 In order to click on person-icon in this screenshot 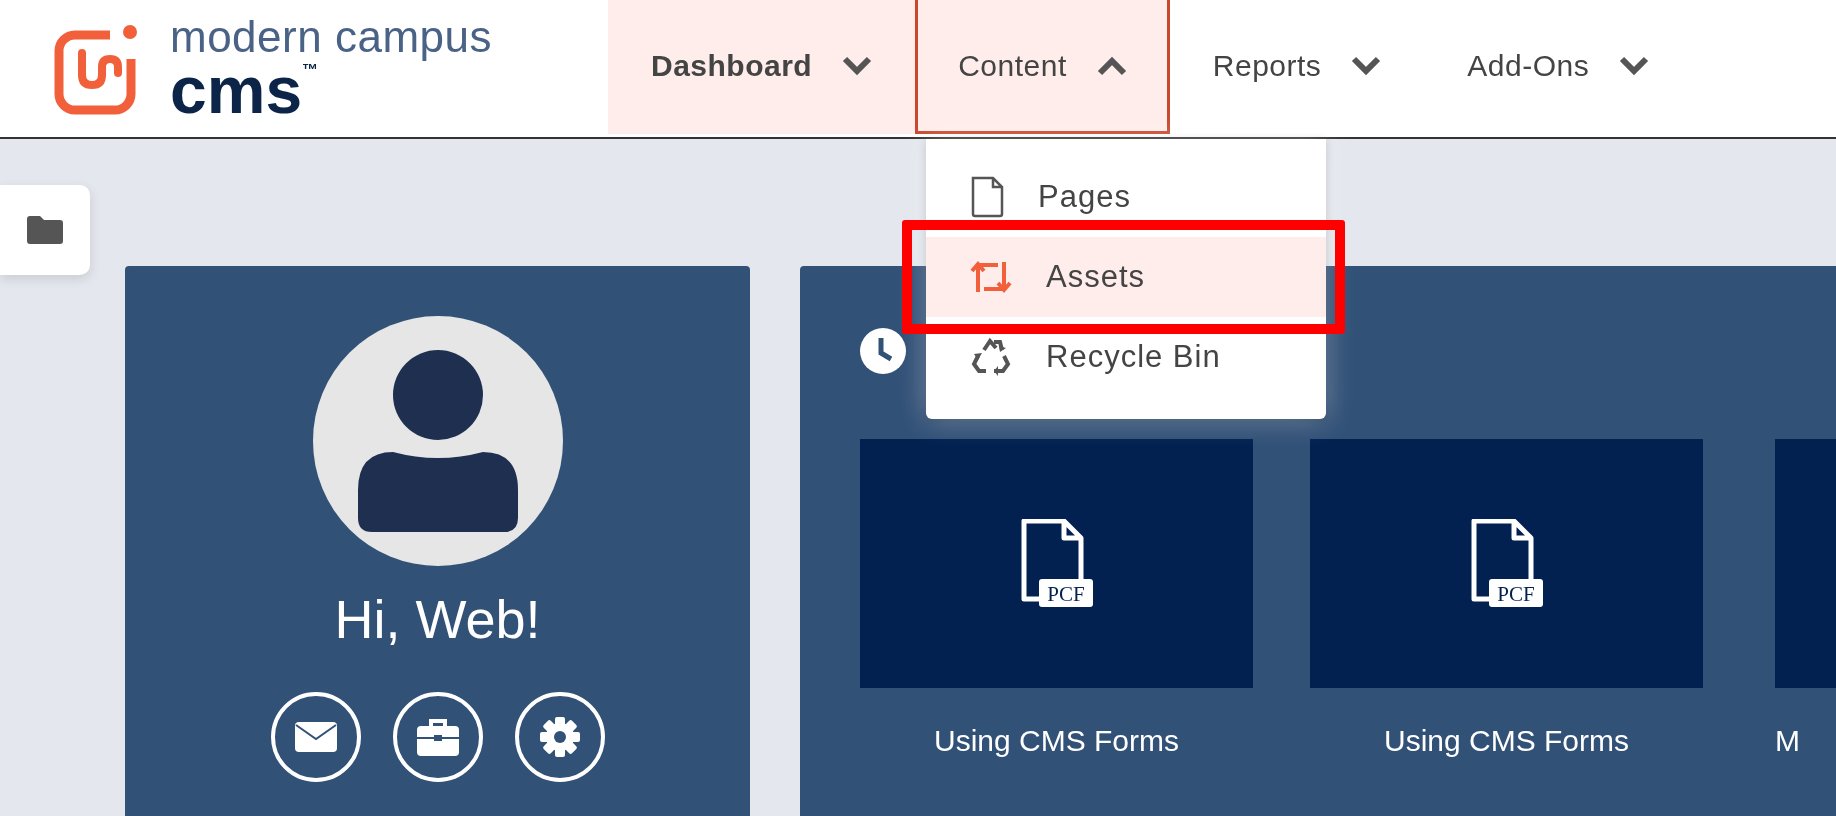, I will do `click(437, 441)`.